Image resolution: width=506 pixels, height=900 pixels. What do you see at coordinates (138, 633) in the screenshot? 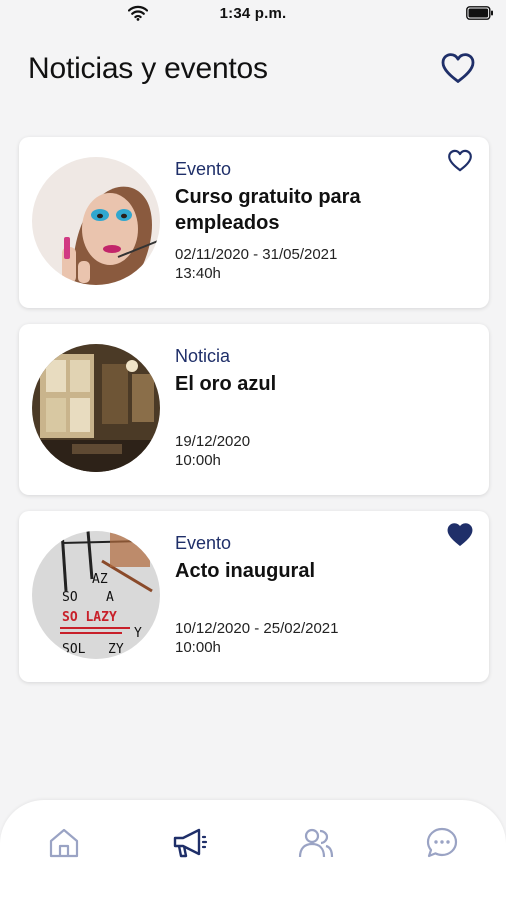
I see `thumbnail-text: Y` at bounding box center [138, 633].